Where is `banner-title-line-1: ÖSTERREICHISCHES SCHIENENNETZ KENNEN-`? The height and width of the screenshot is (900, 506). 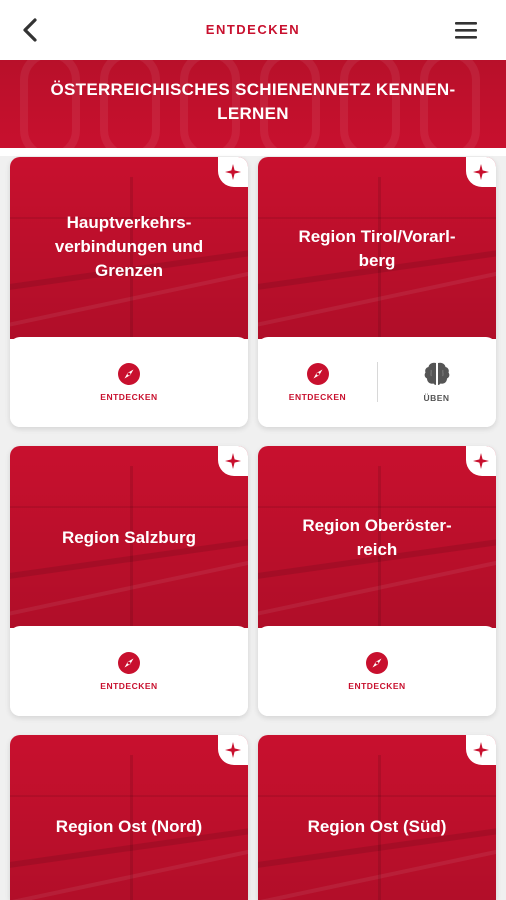
banner-title-line-1: ÖSTERREICHISCHES SCHIENENNETZ KENNEN- is located at coordinates (253, 89).